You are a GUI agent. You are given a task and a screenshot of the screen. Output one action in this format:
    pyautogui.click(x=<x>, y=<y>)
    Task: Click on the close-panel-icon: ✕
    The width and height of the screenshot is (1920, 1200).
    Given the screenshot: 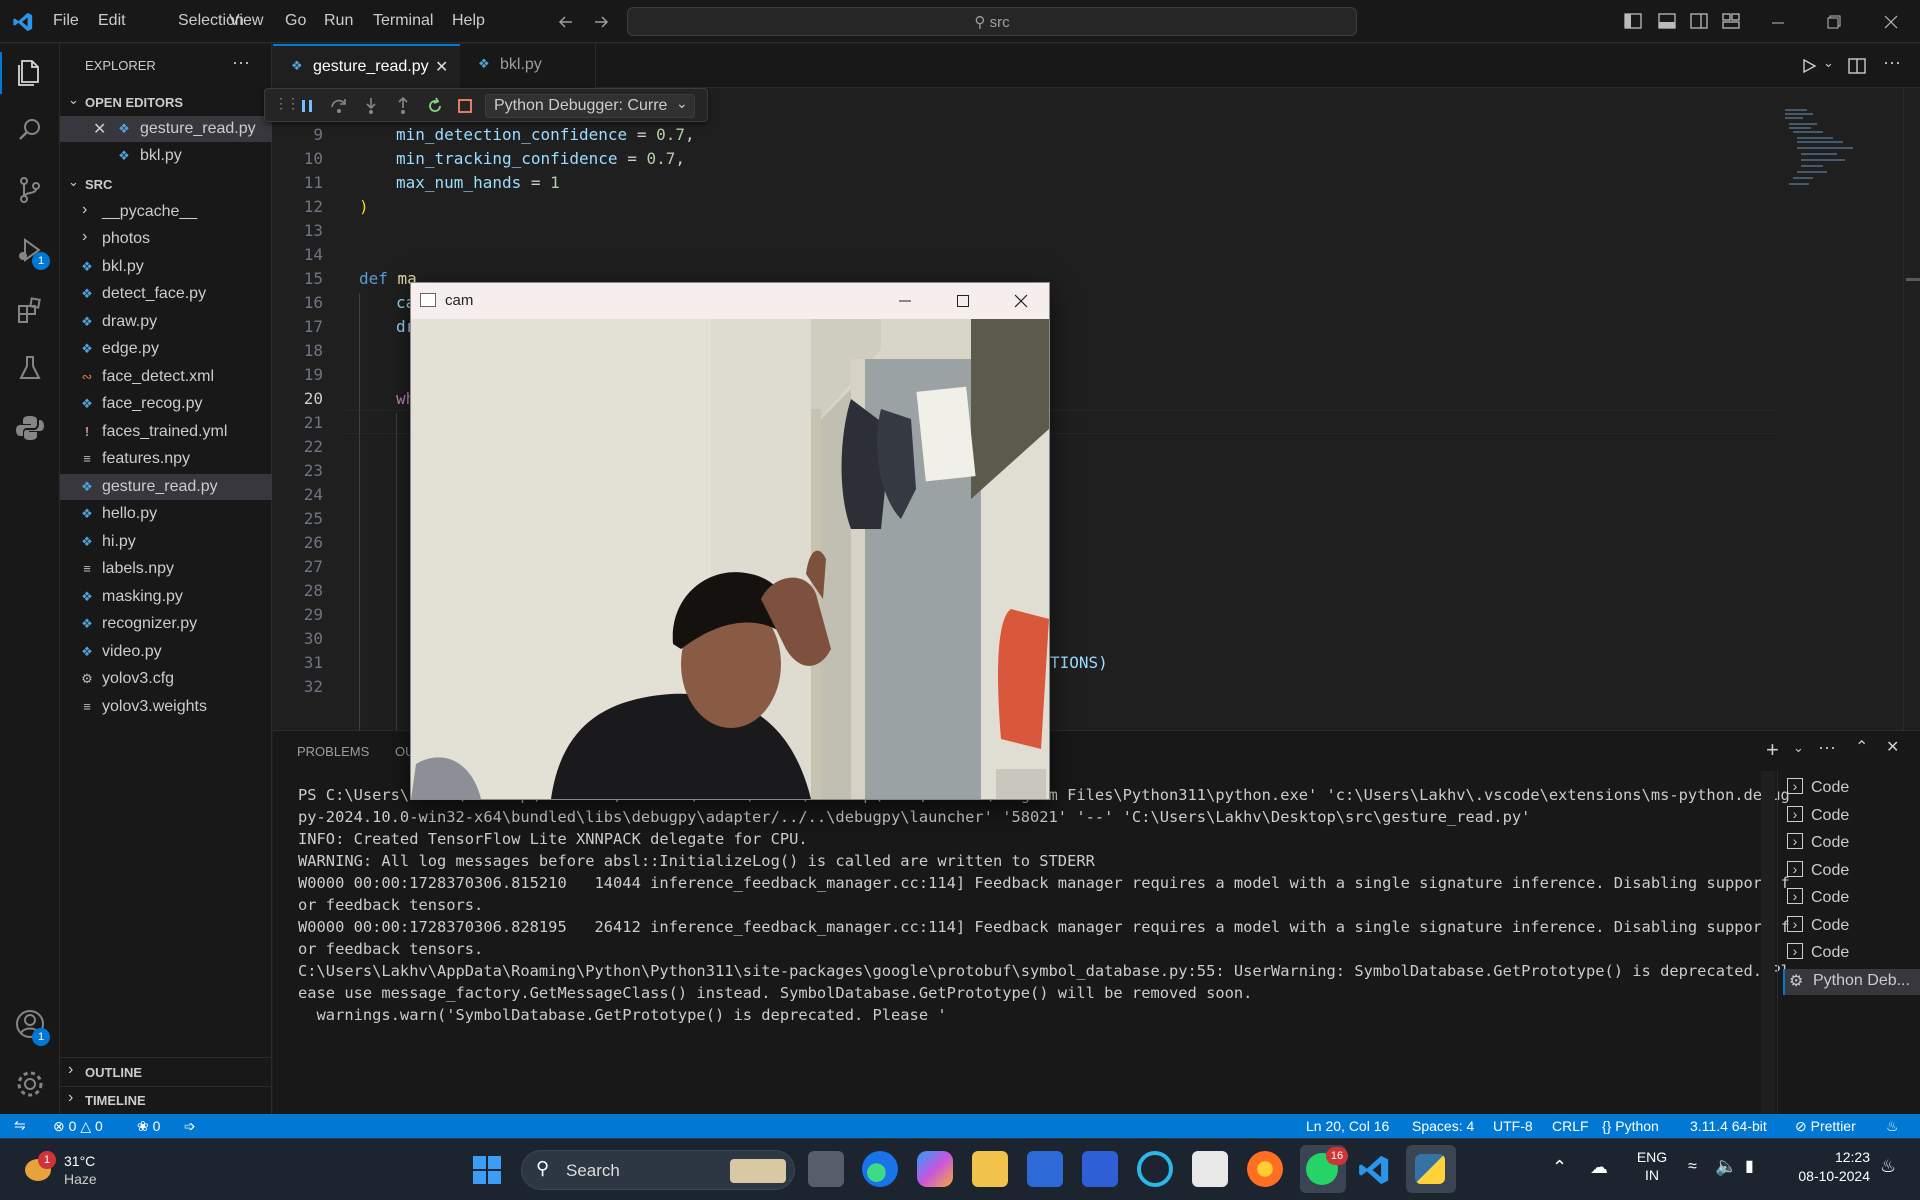 What is the action you would take?
    pyautogui.click(x=1892, y=747)
    